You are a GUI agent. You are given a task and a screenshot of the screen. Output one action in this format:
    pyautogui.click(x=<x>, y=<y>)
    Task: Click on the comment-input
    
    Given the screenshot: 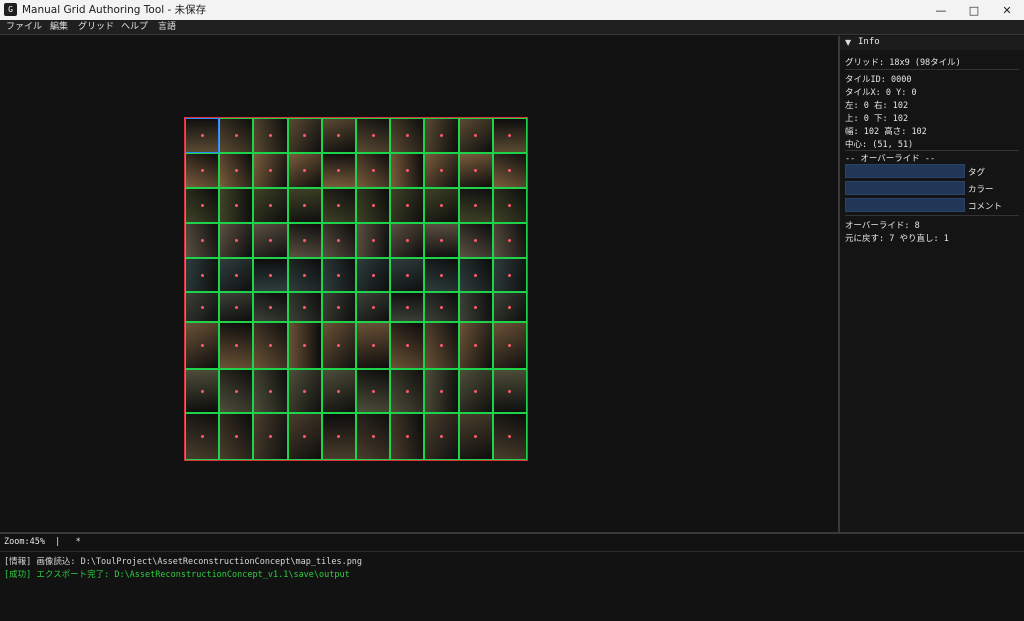 What is the action you would take?
    pyautogui.click(x=905, y=205)
    